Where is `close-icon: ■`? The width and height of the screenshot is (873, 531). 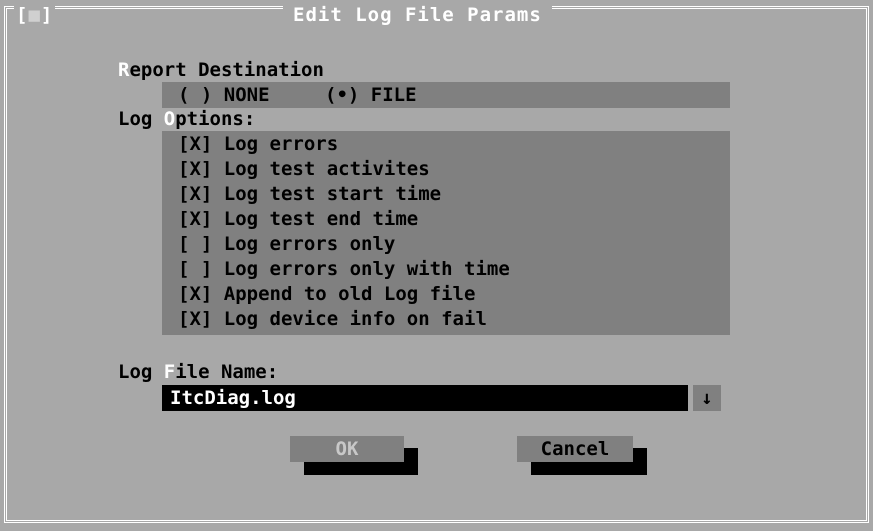 close-icon: ■ is located at coordinates (34, 15).